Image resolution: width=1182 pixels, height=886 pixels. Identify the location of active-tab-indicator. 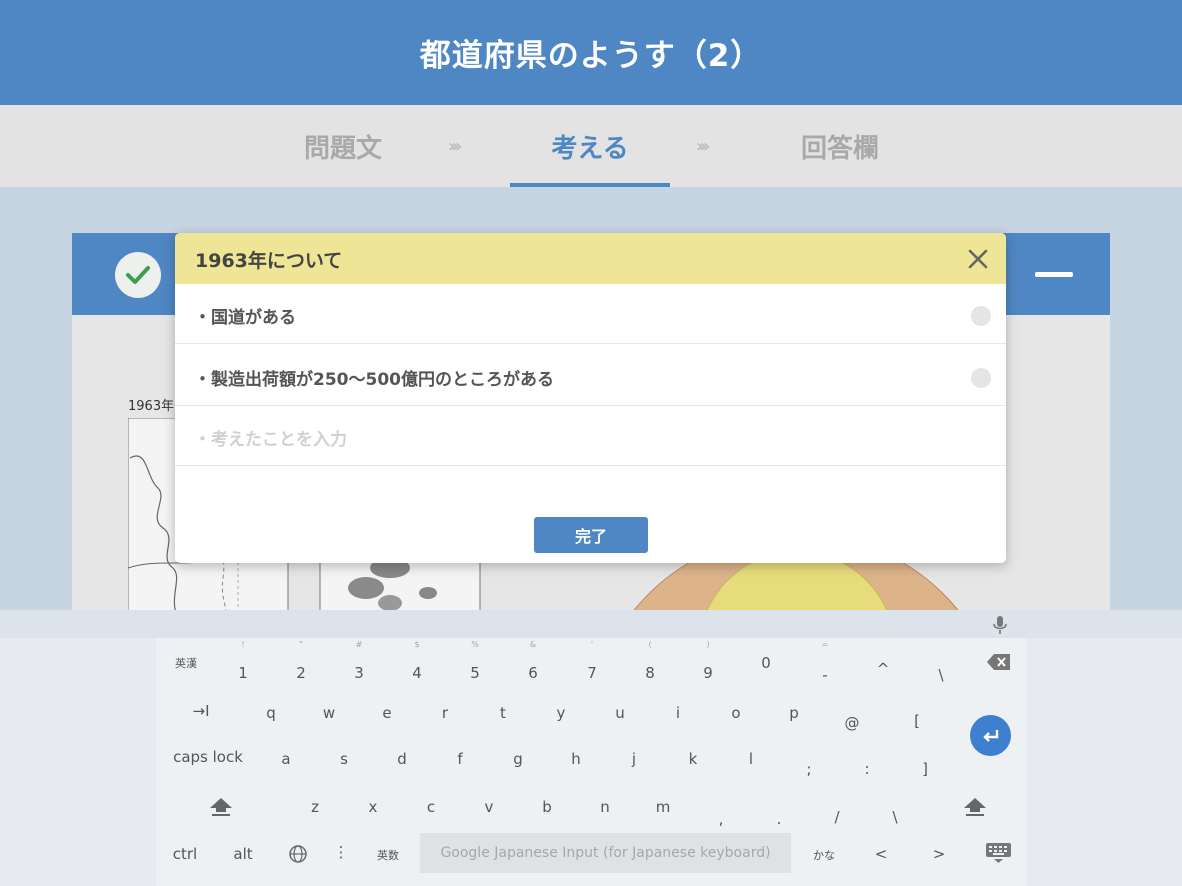
(590, 185).